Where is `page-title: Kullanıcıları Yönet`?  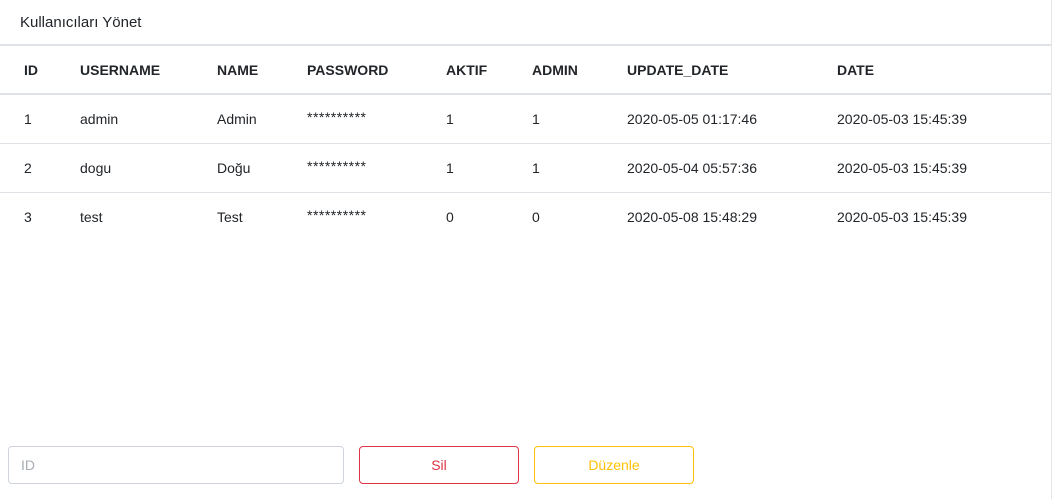
page-title: Kullanıcıları Yönet is located at coordinates (81, 22).